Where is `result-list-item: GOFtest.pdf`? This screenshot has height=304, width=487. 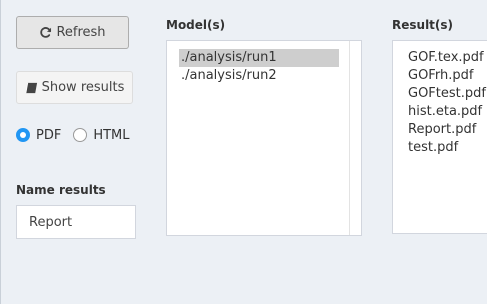
result-list-item: GOFtest.pdf is located at coordinates (440, 94).